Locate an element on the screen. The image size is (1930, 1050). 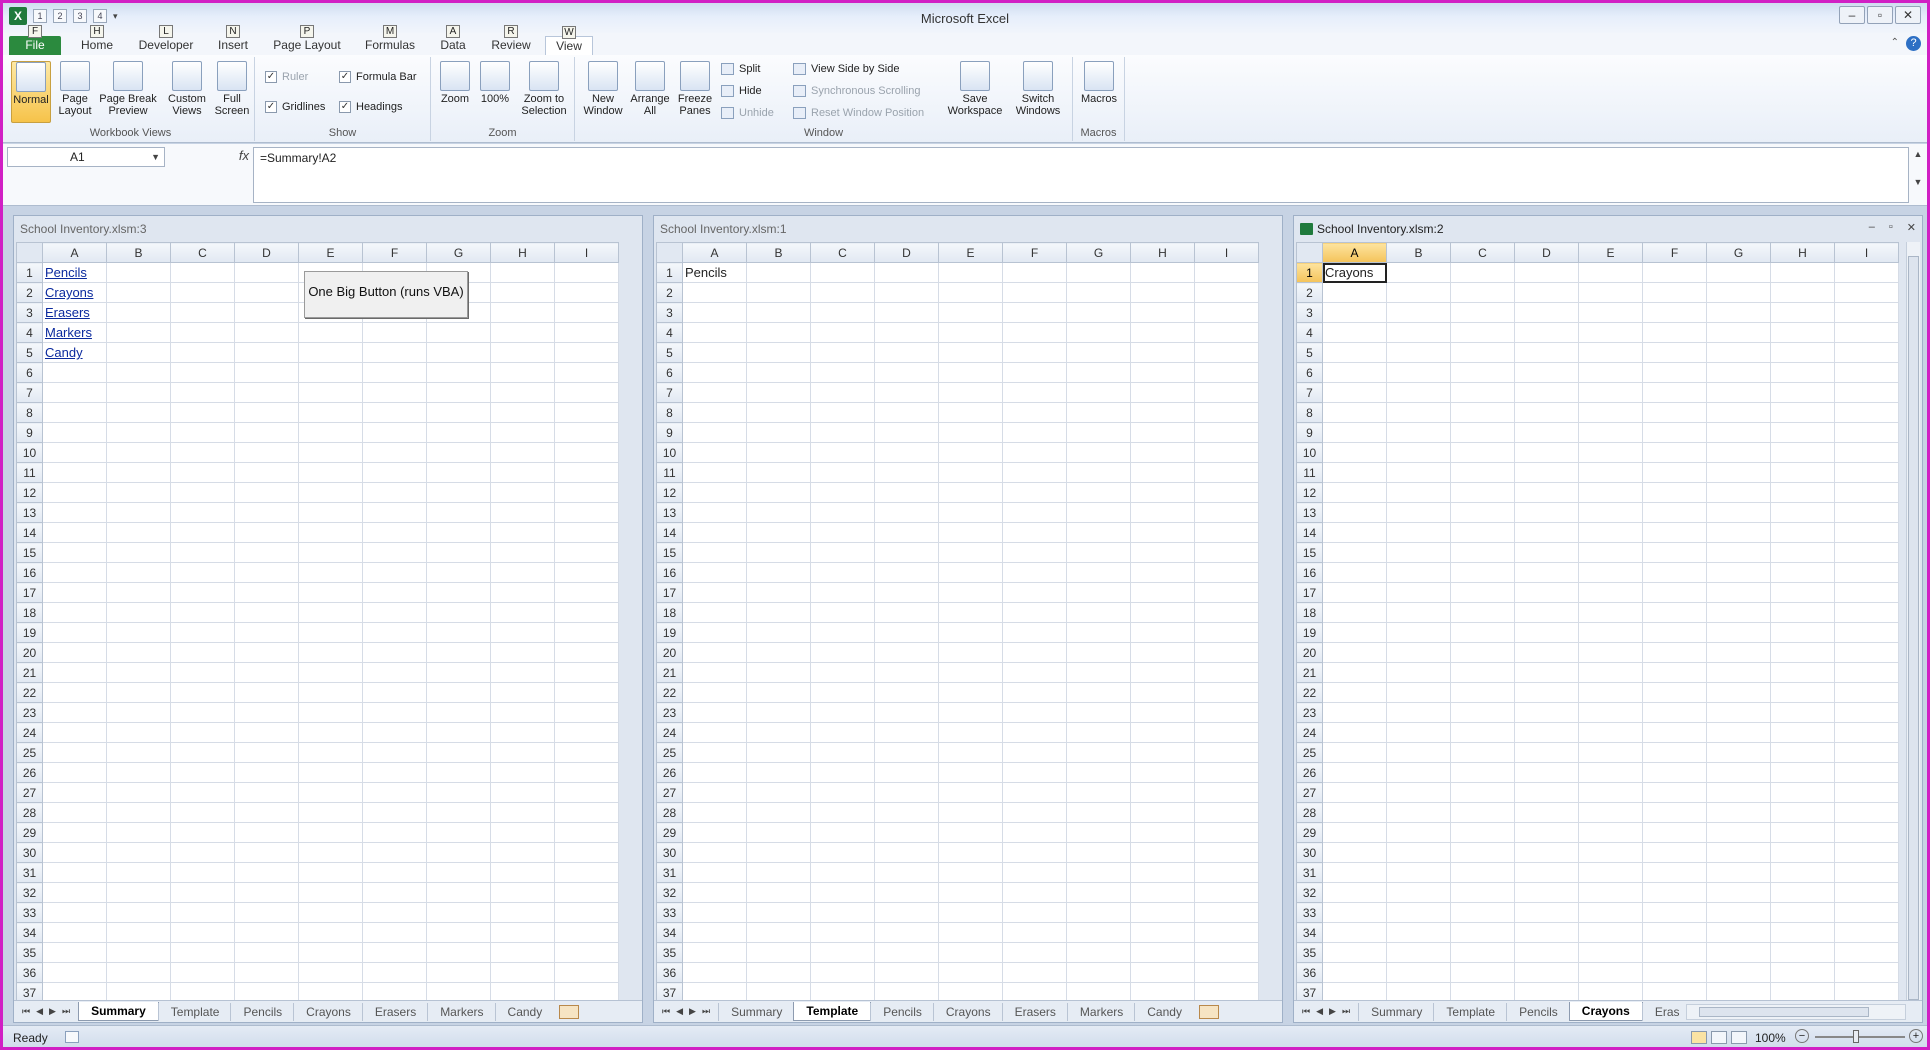
cell-G34 is located at coordinates (1738, 932).